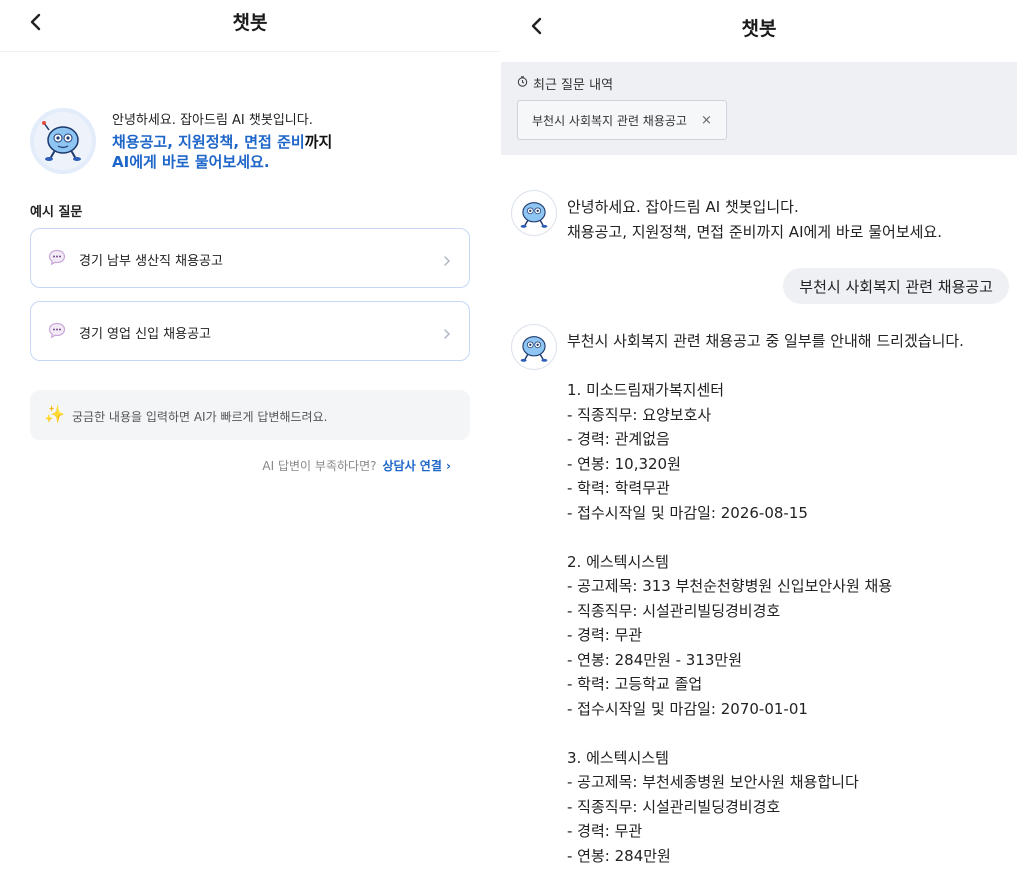 Image resolution: width=1017 pixels, height=872 pixels. Describe the element at coordinates (250, 331) in the screenshot. I see `example-question-card: 경기 영업 신입 채용공고` at that location.